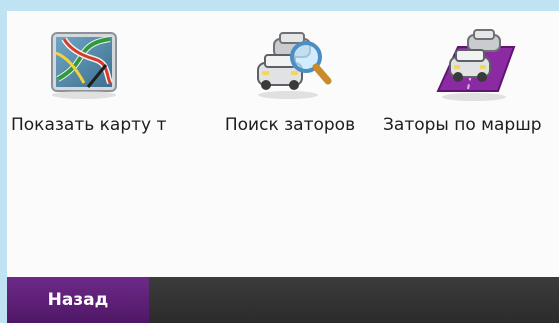  Describe the element at coordinates (89, 125) in the screenshot. I see `show-traffic-map-label: Показать карту т` at that location.